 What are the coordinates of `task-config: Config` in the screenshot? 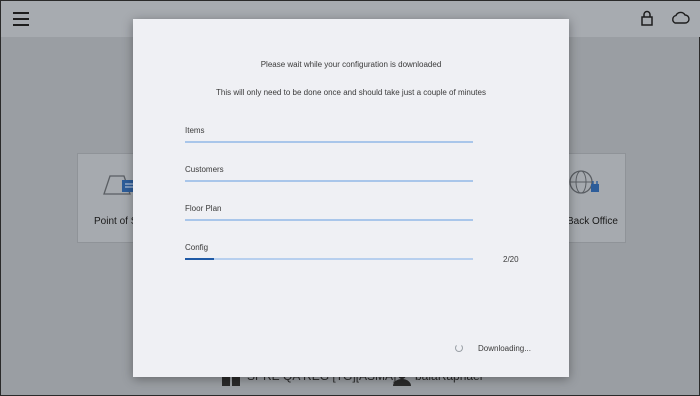 It's located at (329, 251).